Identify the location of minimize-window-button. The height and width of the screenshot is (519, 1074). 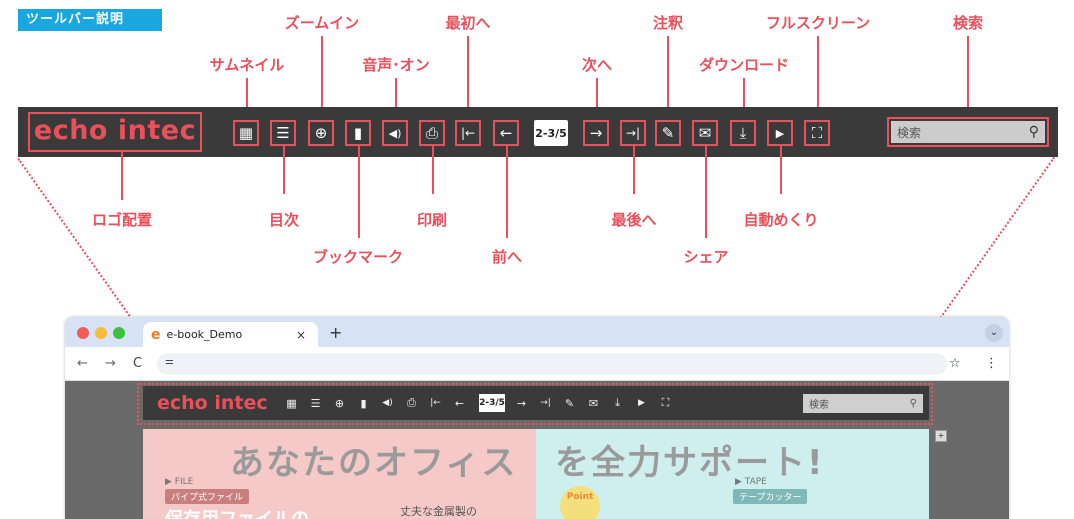
(101, 333).